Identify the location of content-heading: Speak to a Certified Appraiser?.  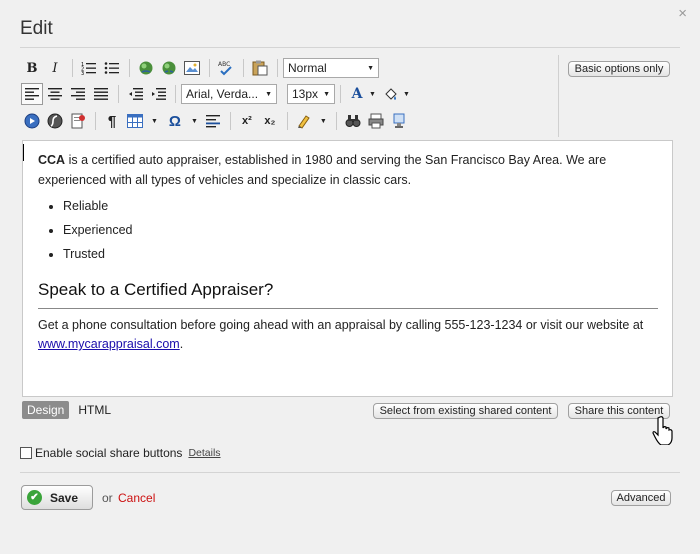
(156, 289).